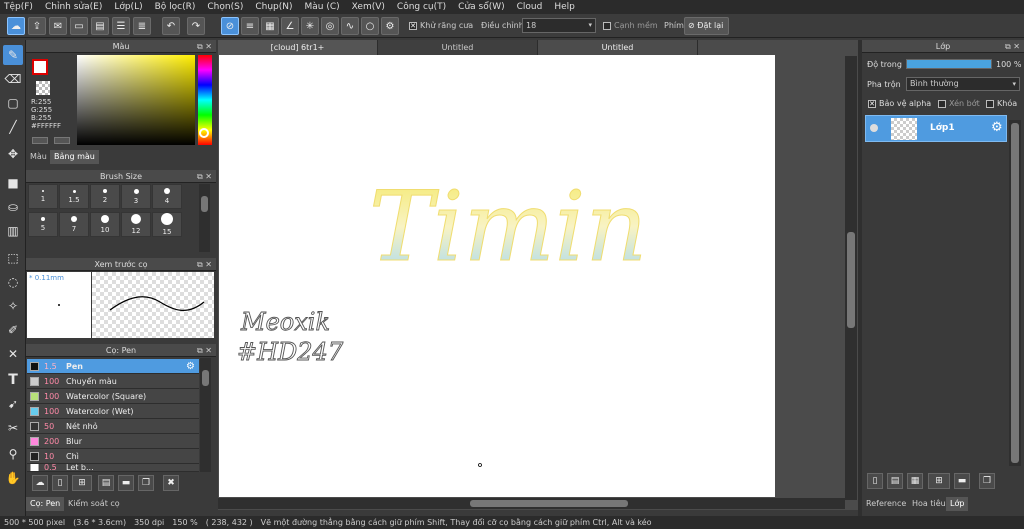  What do you see at coordinates (942, 103) in the screenshot?
I see `clip-checkbox` at bounding box center [942, 103].